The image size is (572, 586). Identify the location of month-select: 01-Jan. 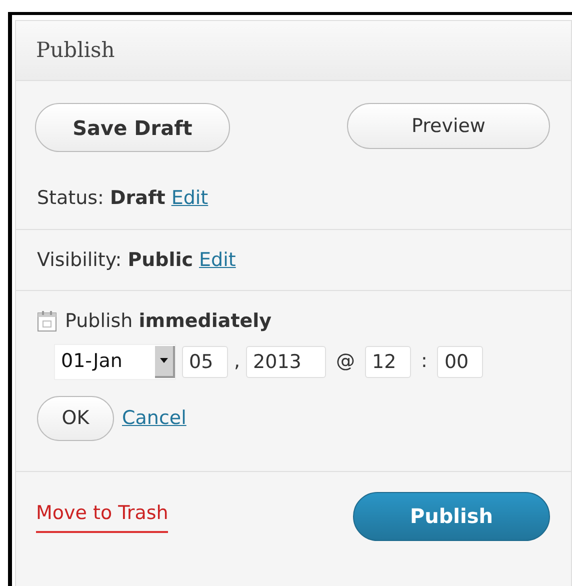
(115, 362).